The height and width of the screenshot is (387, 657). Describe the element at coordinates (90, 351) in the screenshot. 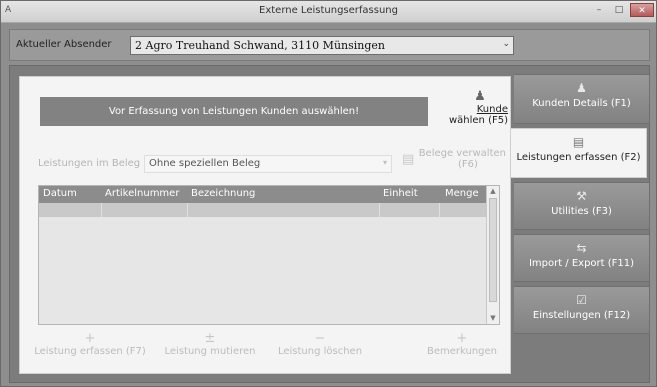

I see `add-service-label: Leistung erfassen (F7)` at that location.